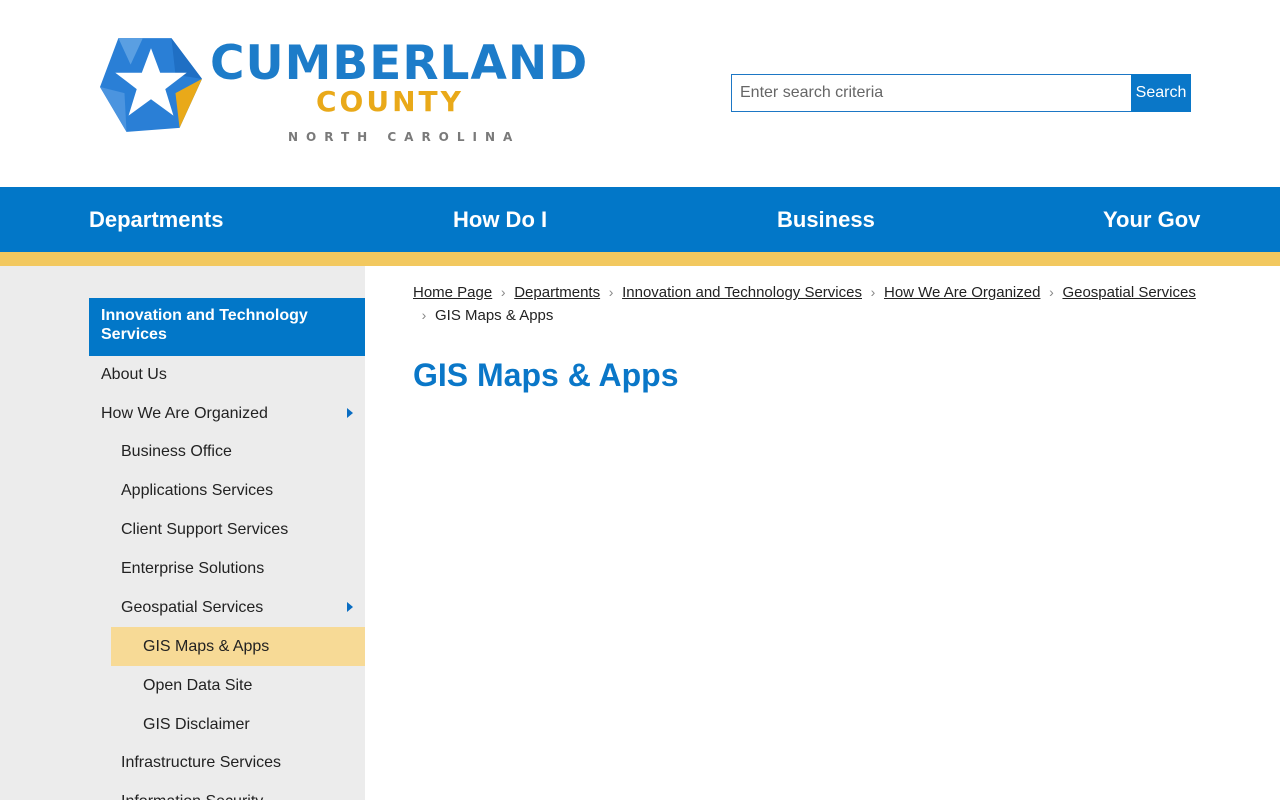 The width and height of the screenshot is (1280, 800). Describe the element at coordinates (399, 63) in the screenshot. I see `logo-title: CUMBERLAND` at that location.